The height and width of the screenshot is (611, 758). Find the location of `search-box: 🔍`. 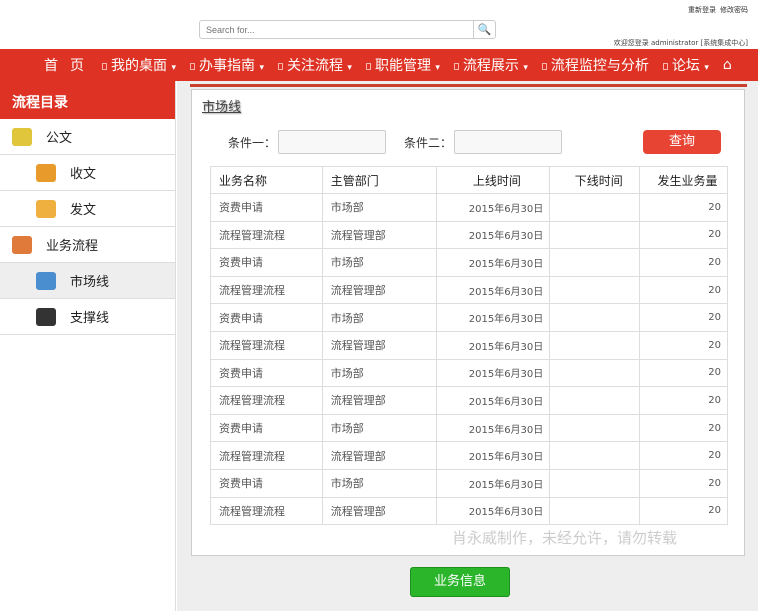

search-box: 🔍 is located at coordinates (347, 29).